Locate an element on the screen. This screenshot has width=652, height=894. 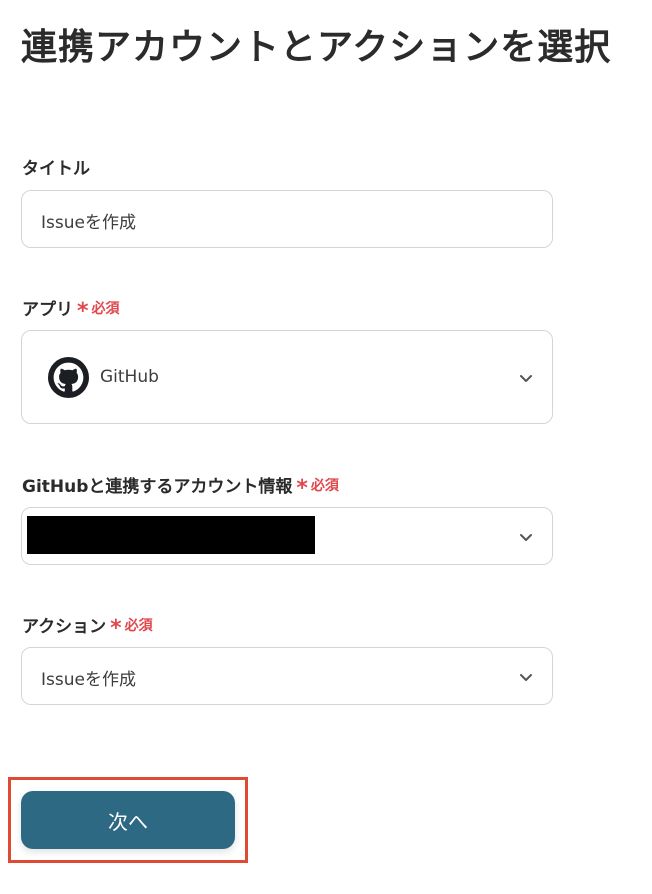
app-select: GitHub is located at coordinates (287, 377).